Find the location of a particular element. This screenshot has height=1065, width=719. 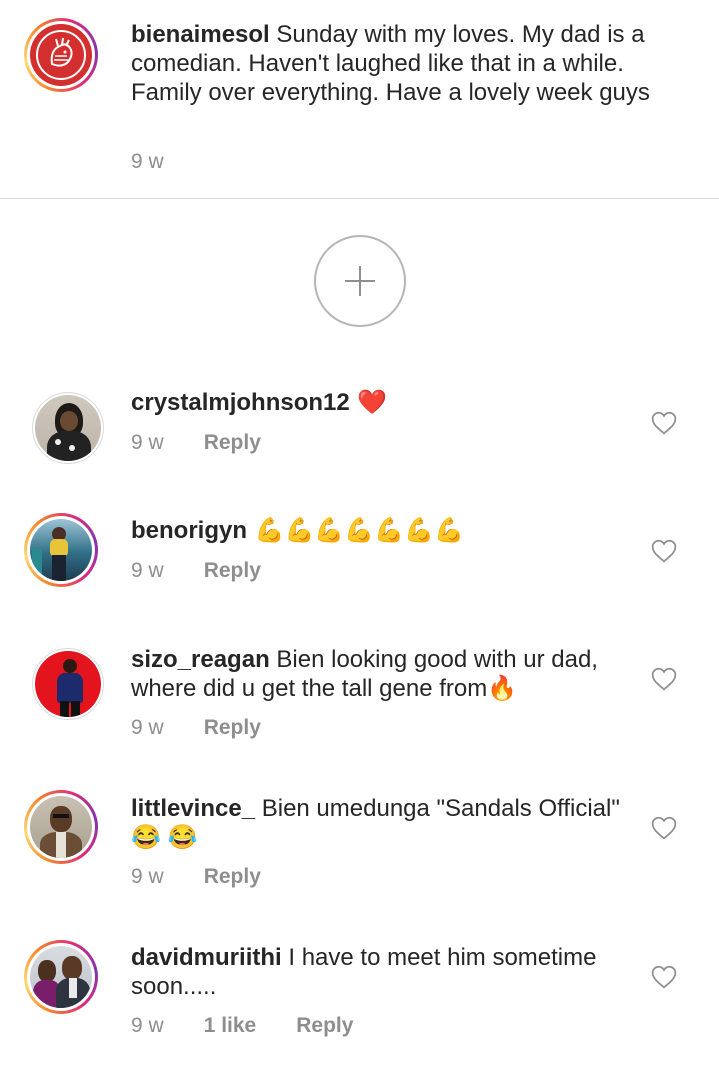

comment-body: 💪💪💪💪💪💪💪 is located at coordinates (355, 530).